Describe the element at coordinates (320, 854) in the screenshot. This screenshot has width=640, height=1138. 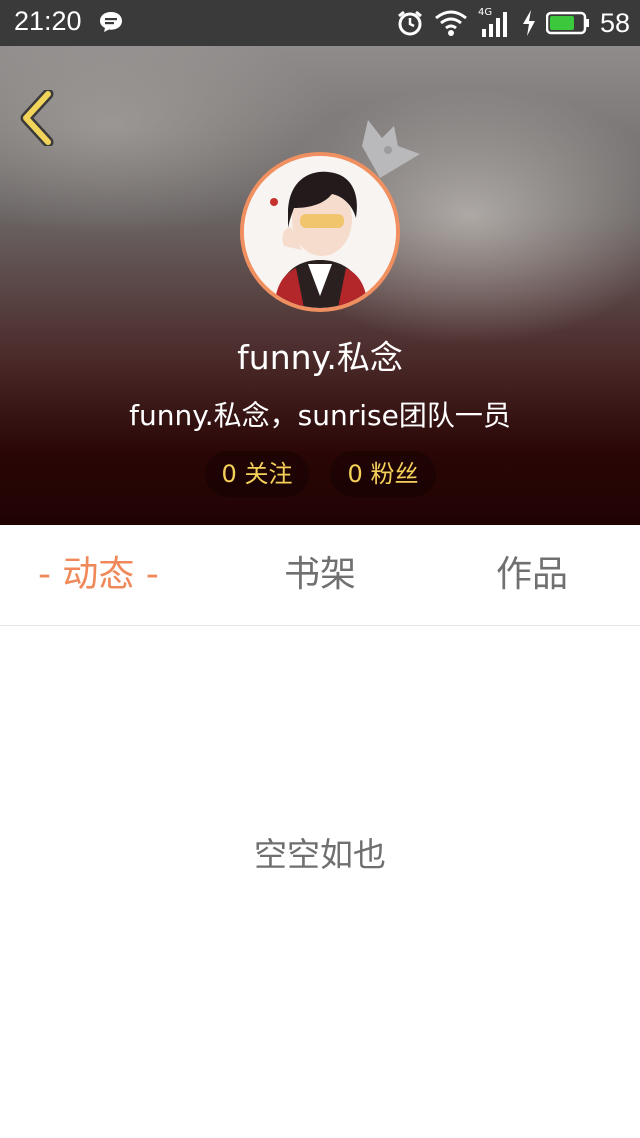
I see `empty-state-text: 空空如也` at that location.